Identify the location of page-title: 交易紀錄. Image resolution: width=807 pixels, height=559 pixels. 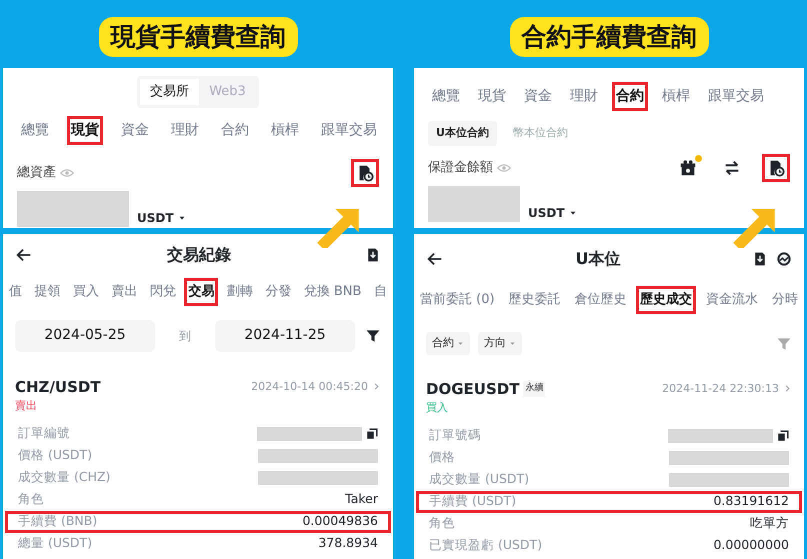
(199, 255).